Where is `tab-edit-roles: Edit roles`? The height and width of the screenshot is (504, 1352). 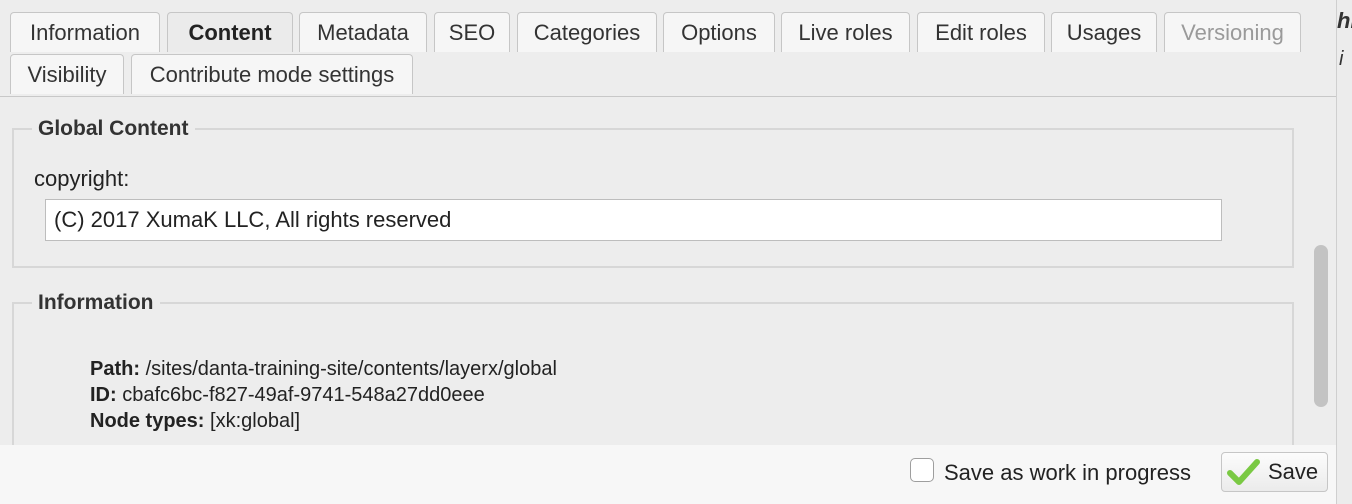 tab-edit-roles: Edit roles is located at coordinates (981, 32).